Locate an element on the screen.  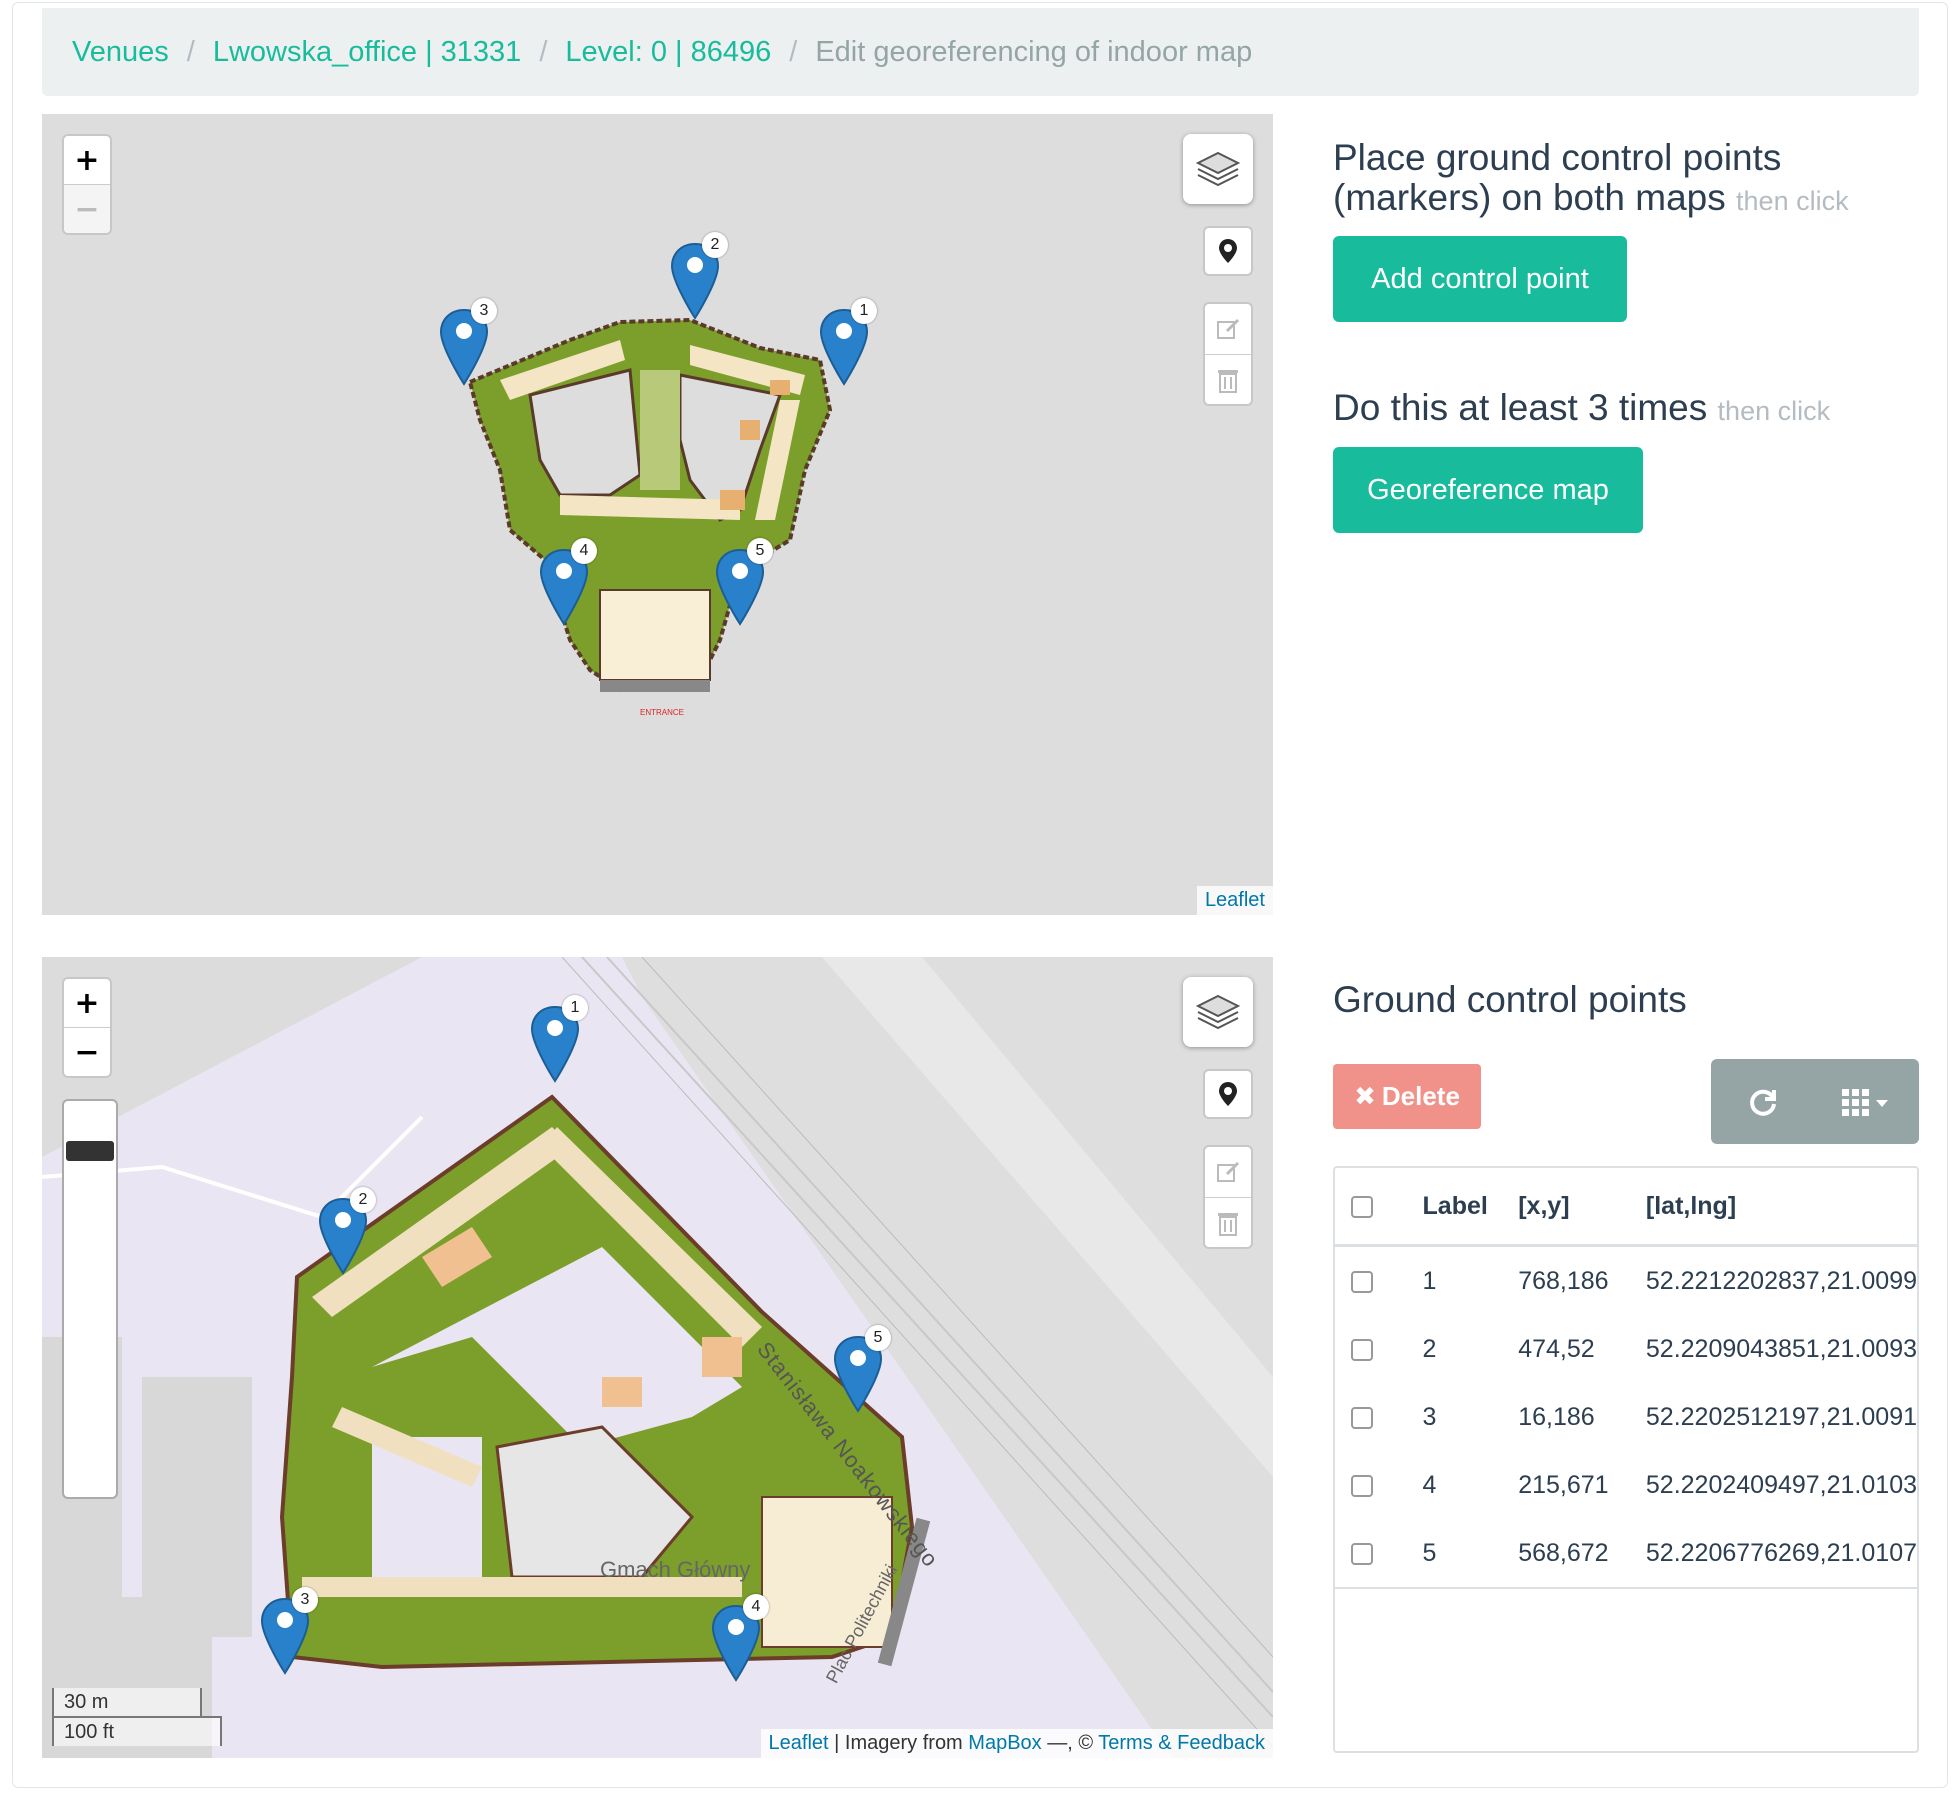
delete-button: ✖ Delete is located at coordinates (1407, 1096).